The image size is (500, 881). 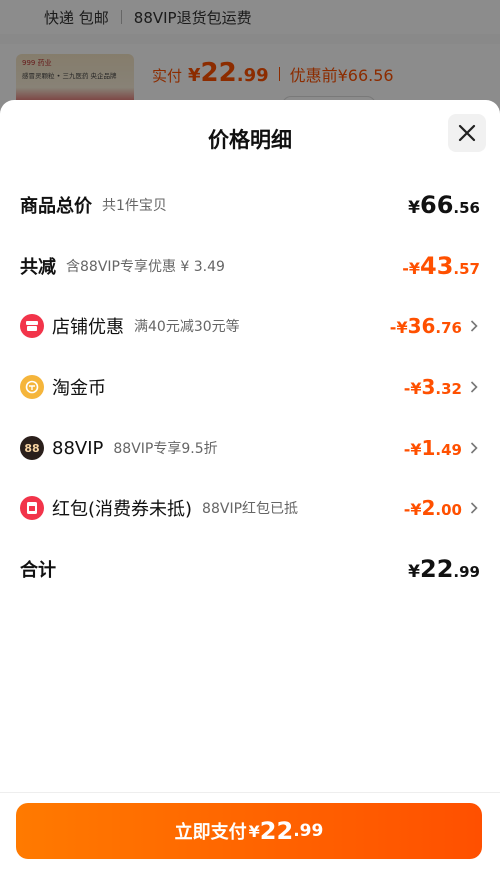 I want to click on row-shop-discount: 店铺优惠 满40元减30元等 -¥ 36 .76, so click(x=250, y=326).